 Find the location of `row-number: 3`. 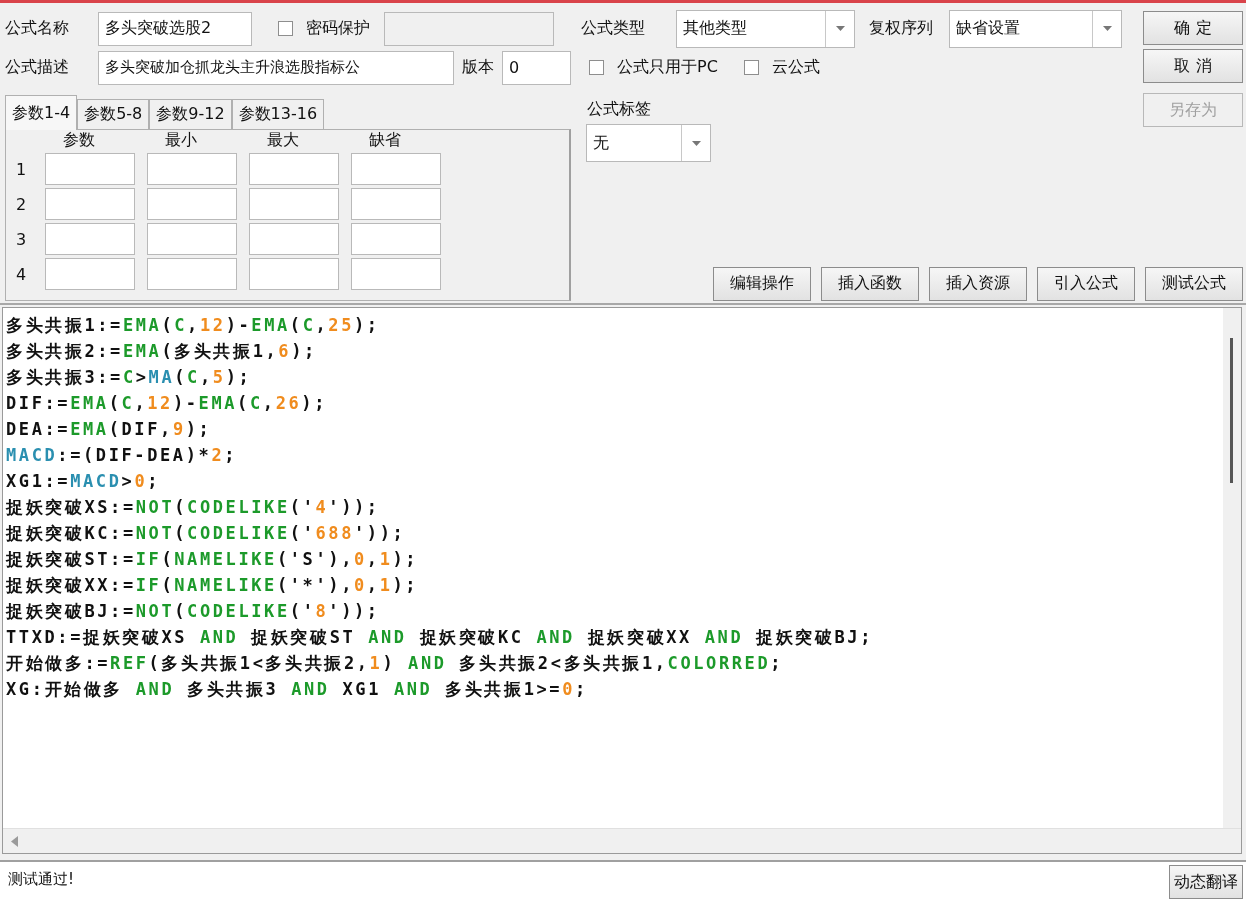

row-number: 3 is located at coordinates (21, 239).